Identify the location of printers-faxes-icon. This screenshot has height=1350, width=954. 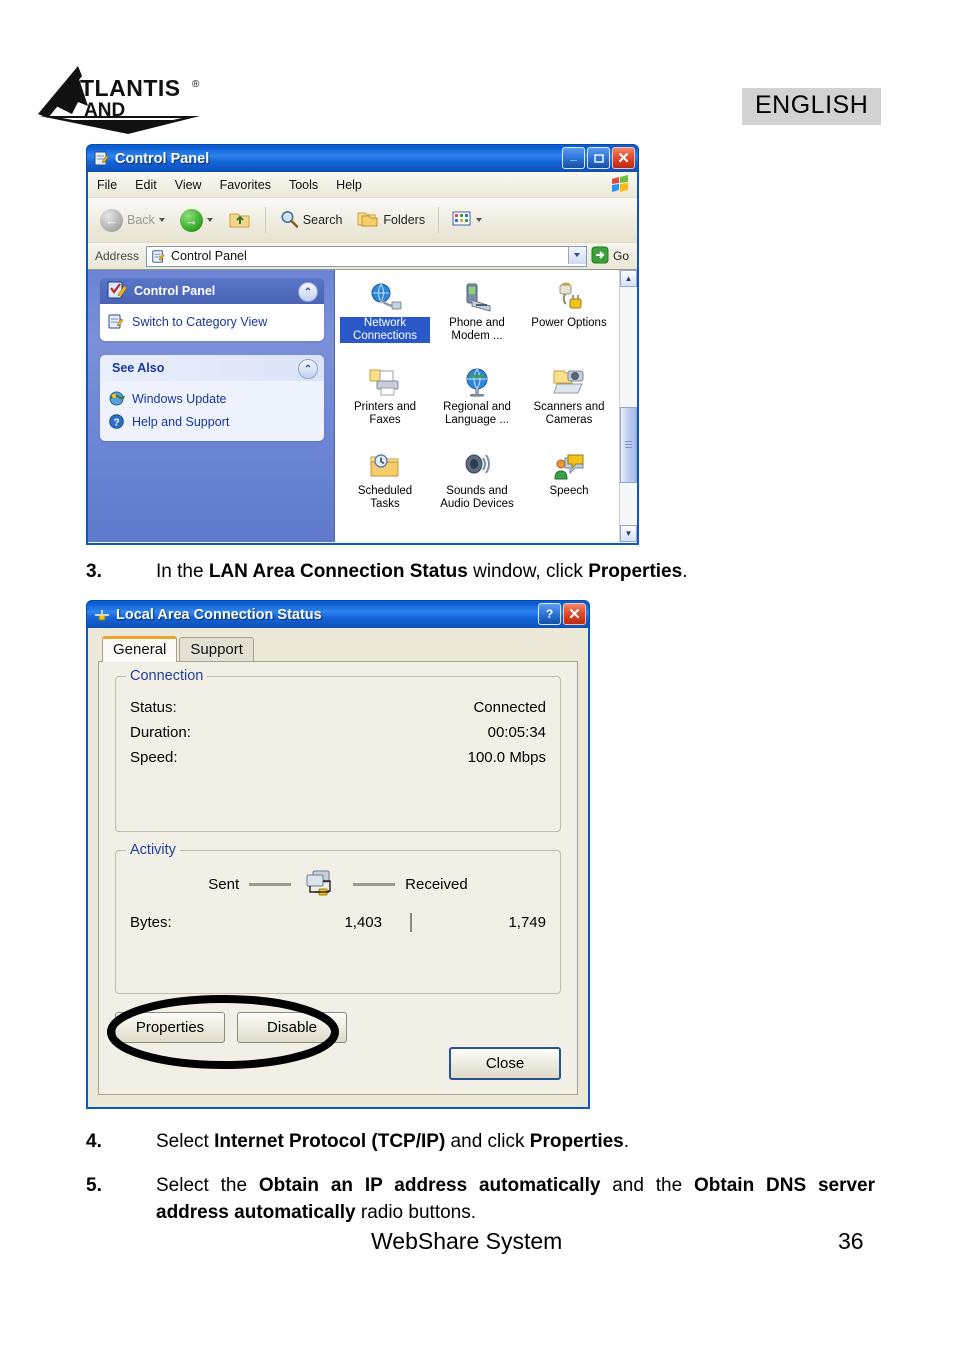
(385, 382).